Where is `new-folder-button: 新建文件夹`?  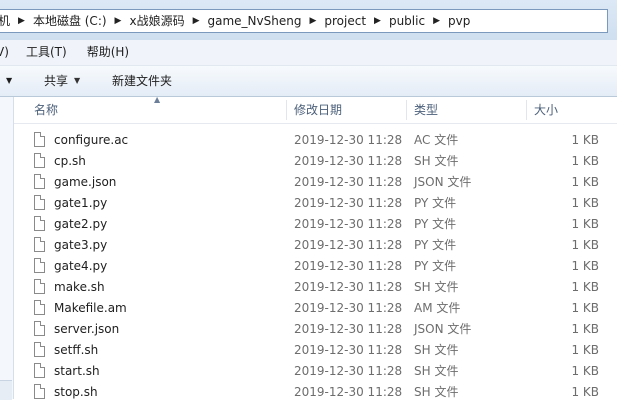 new-folder-button: 新建文件夹 is located at coordinates (142, 81).